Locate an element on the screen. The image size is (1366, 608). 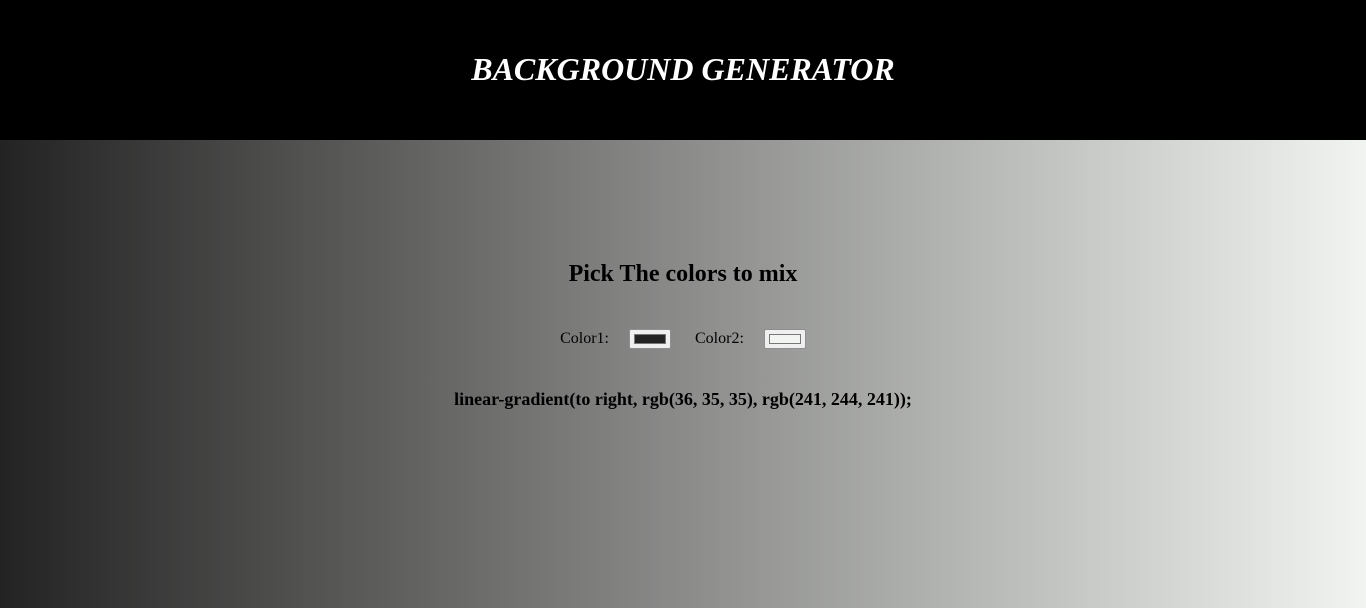
pick-colors-heading: Pick The colors to mix is located at coordinates (683, 274).